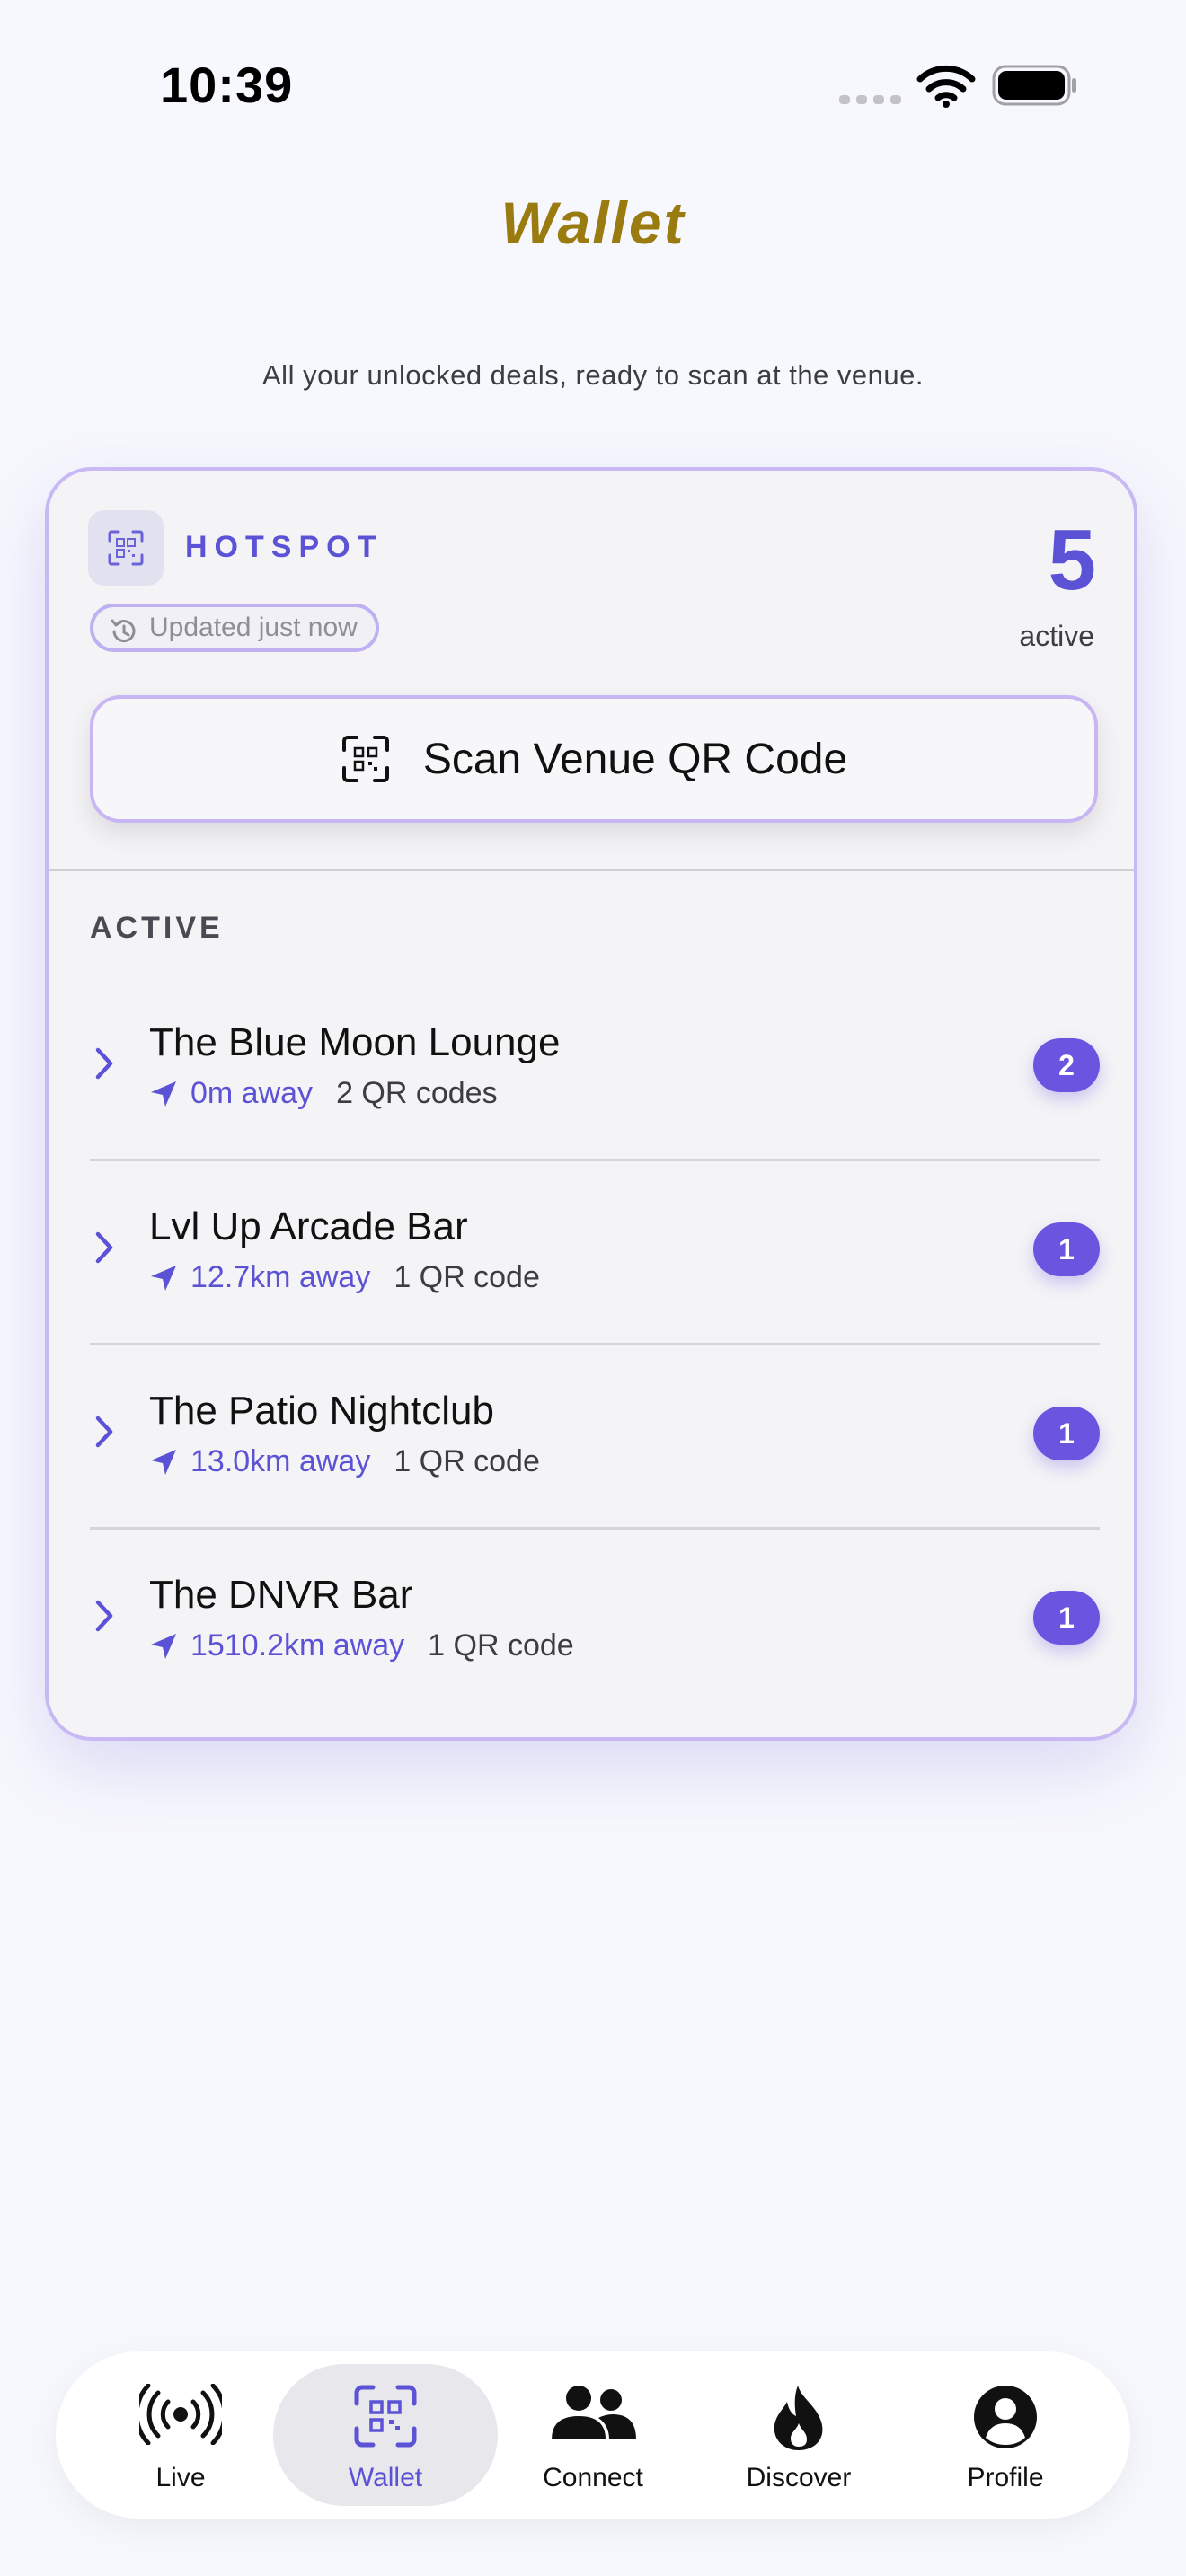 The height and width of the screenshot is (2576, 1186). Describe the element at coordinates (252, 1093) in the screenshot. I see `venue-distance: 0m away` at that location.